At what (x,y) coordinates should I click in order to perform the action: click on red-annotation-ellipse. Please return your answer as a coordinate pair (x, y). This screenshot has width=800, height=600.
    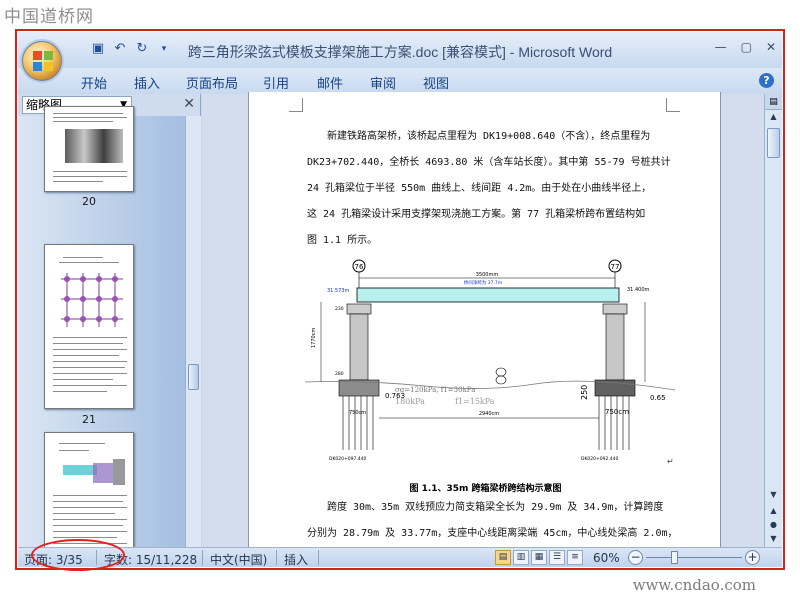
    Looking at the image, I should click on (78, 555).